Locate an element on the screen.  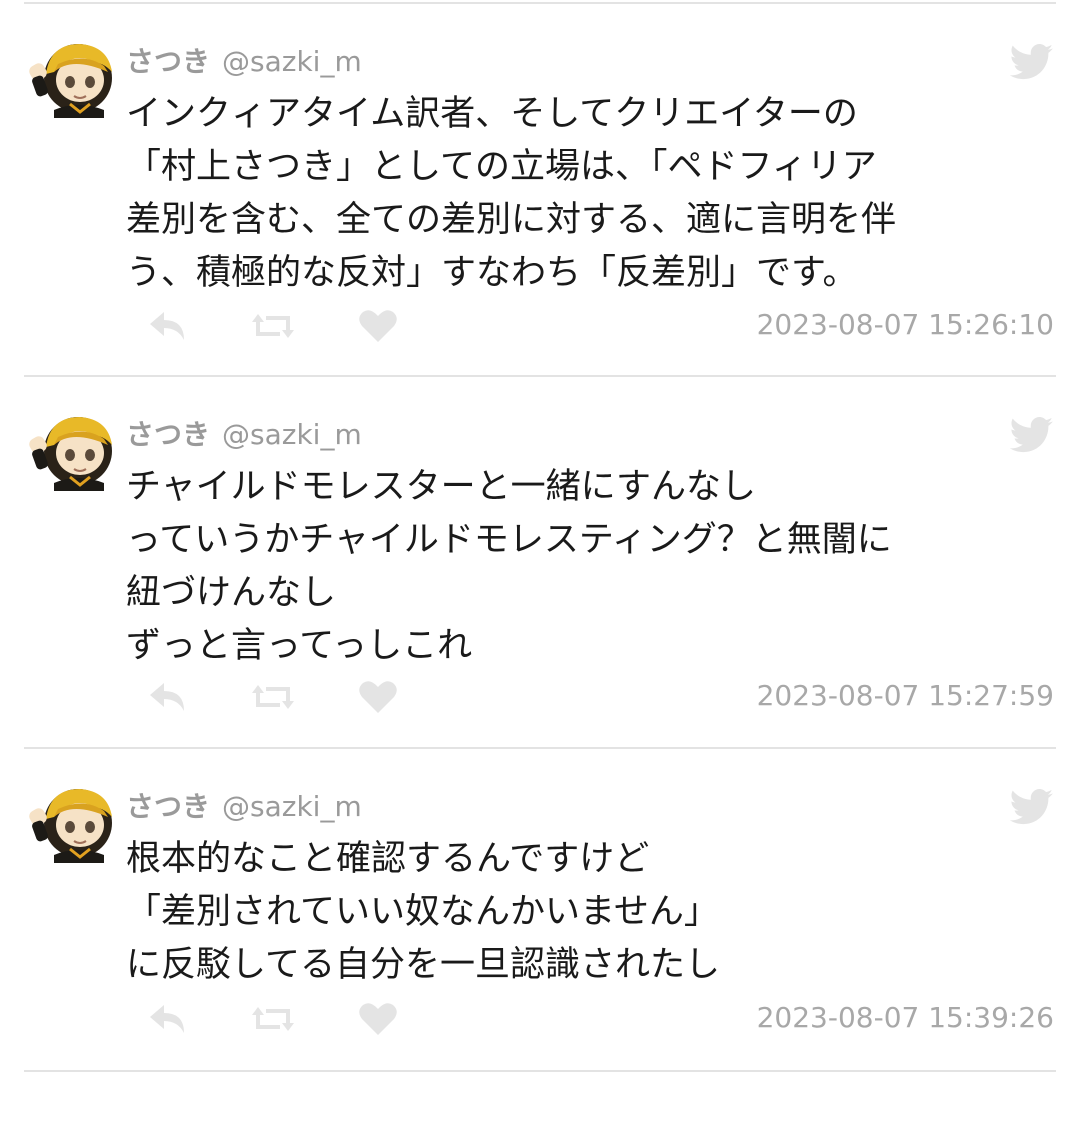
tweet-timestamp: 2023-08-07 15:27:59 is located at coordinates (905, 695).